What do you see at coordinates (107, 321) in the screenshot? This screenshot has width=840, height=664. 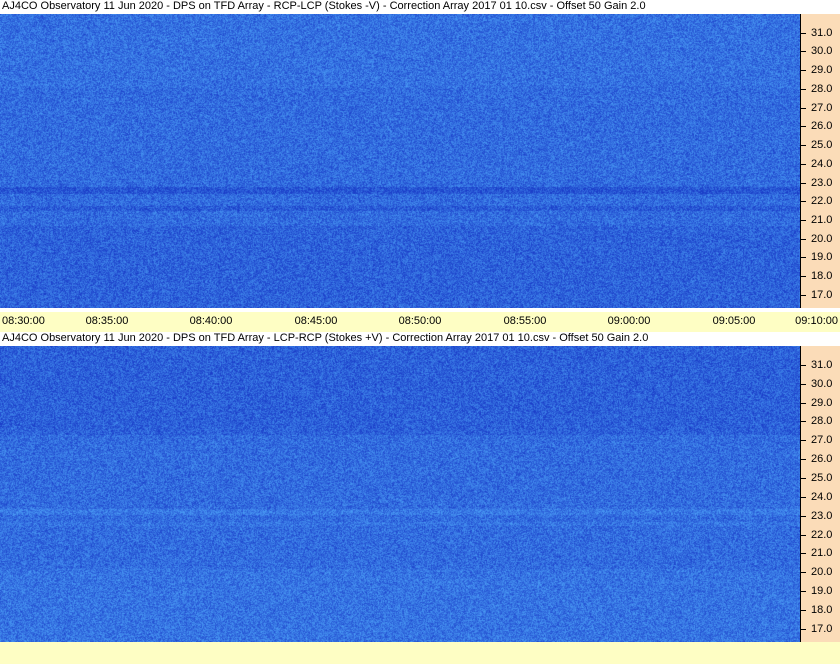 I see `x-tick-label: 08:35:00` at bounding box center [107, 321].